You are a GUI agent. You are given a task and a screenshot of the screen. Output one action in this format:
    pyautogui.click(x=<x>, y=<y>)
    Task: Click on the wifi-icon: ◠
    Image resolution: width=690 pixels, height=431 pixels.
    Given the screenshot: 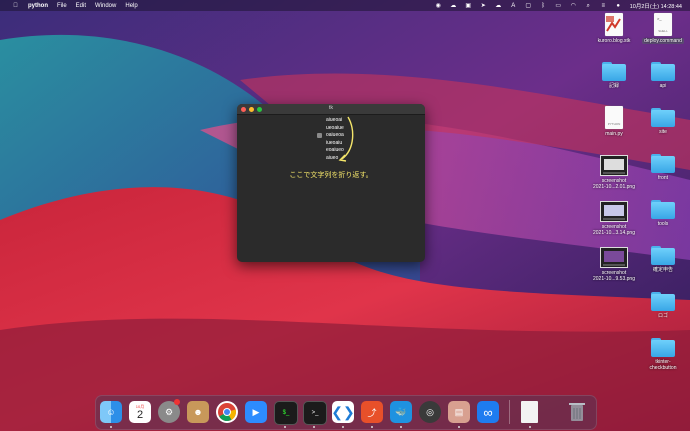 What is the action you would take?
    pyautogui.click(x=573, y=5)
    